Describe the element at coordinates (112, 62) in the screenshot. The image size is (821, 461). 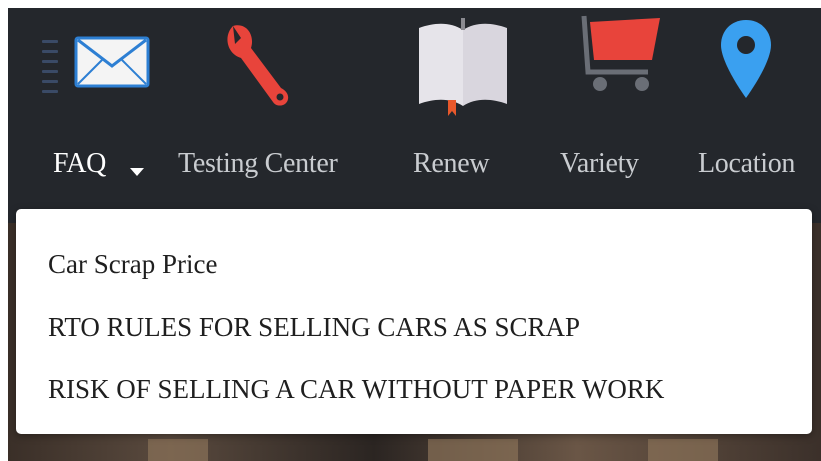
I see `envelope-icon` at that location.